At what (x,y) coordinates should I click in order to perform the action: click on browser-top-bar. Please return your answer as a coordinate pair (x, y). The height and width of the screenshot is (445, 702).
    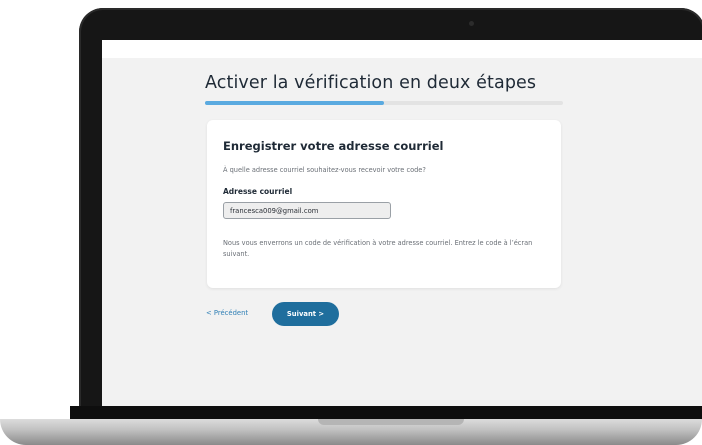
    Looking at the image, I should click on (402, 49).